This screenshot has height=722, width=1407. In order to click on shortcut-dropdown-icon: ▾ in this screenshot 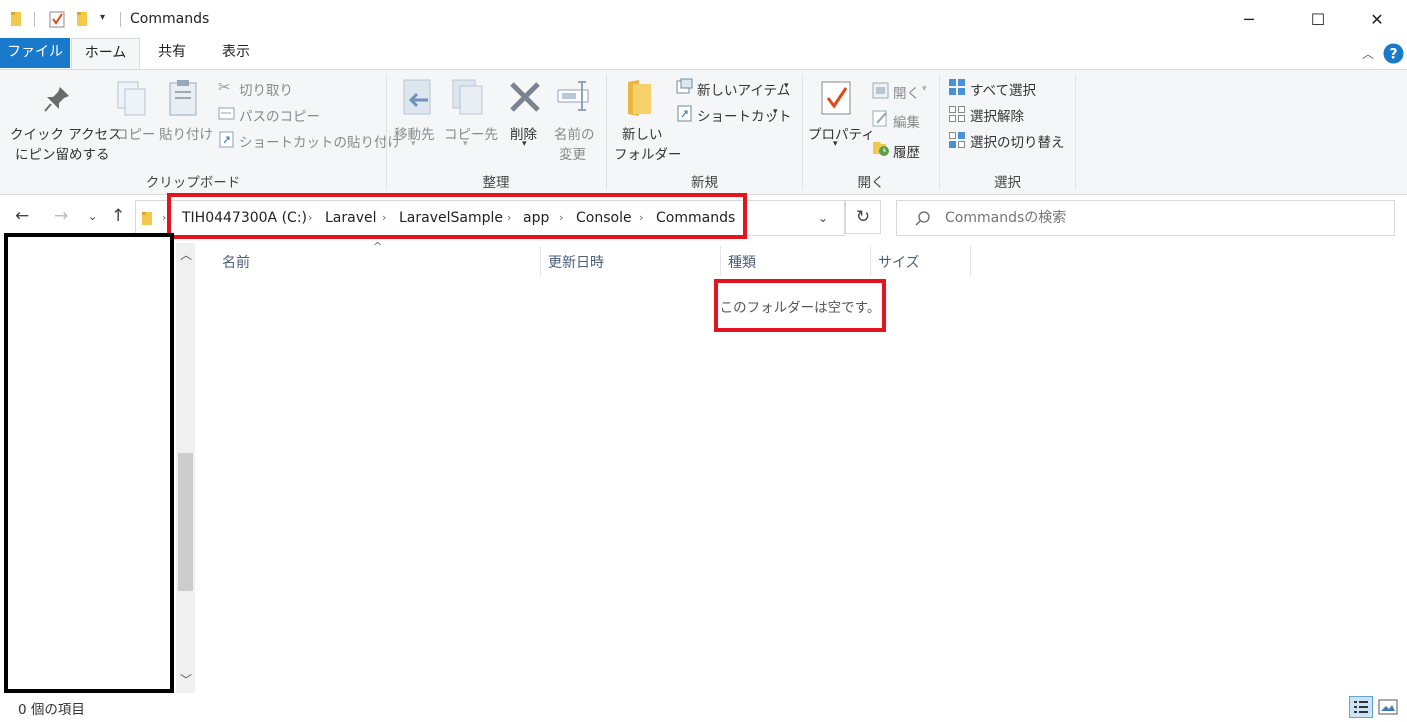, I will do `click(775, 112)`.